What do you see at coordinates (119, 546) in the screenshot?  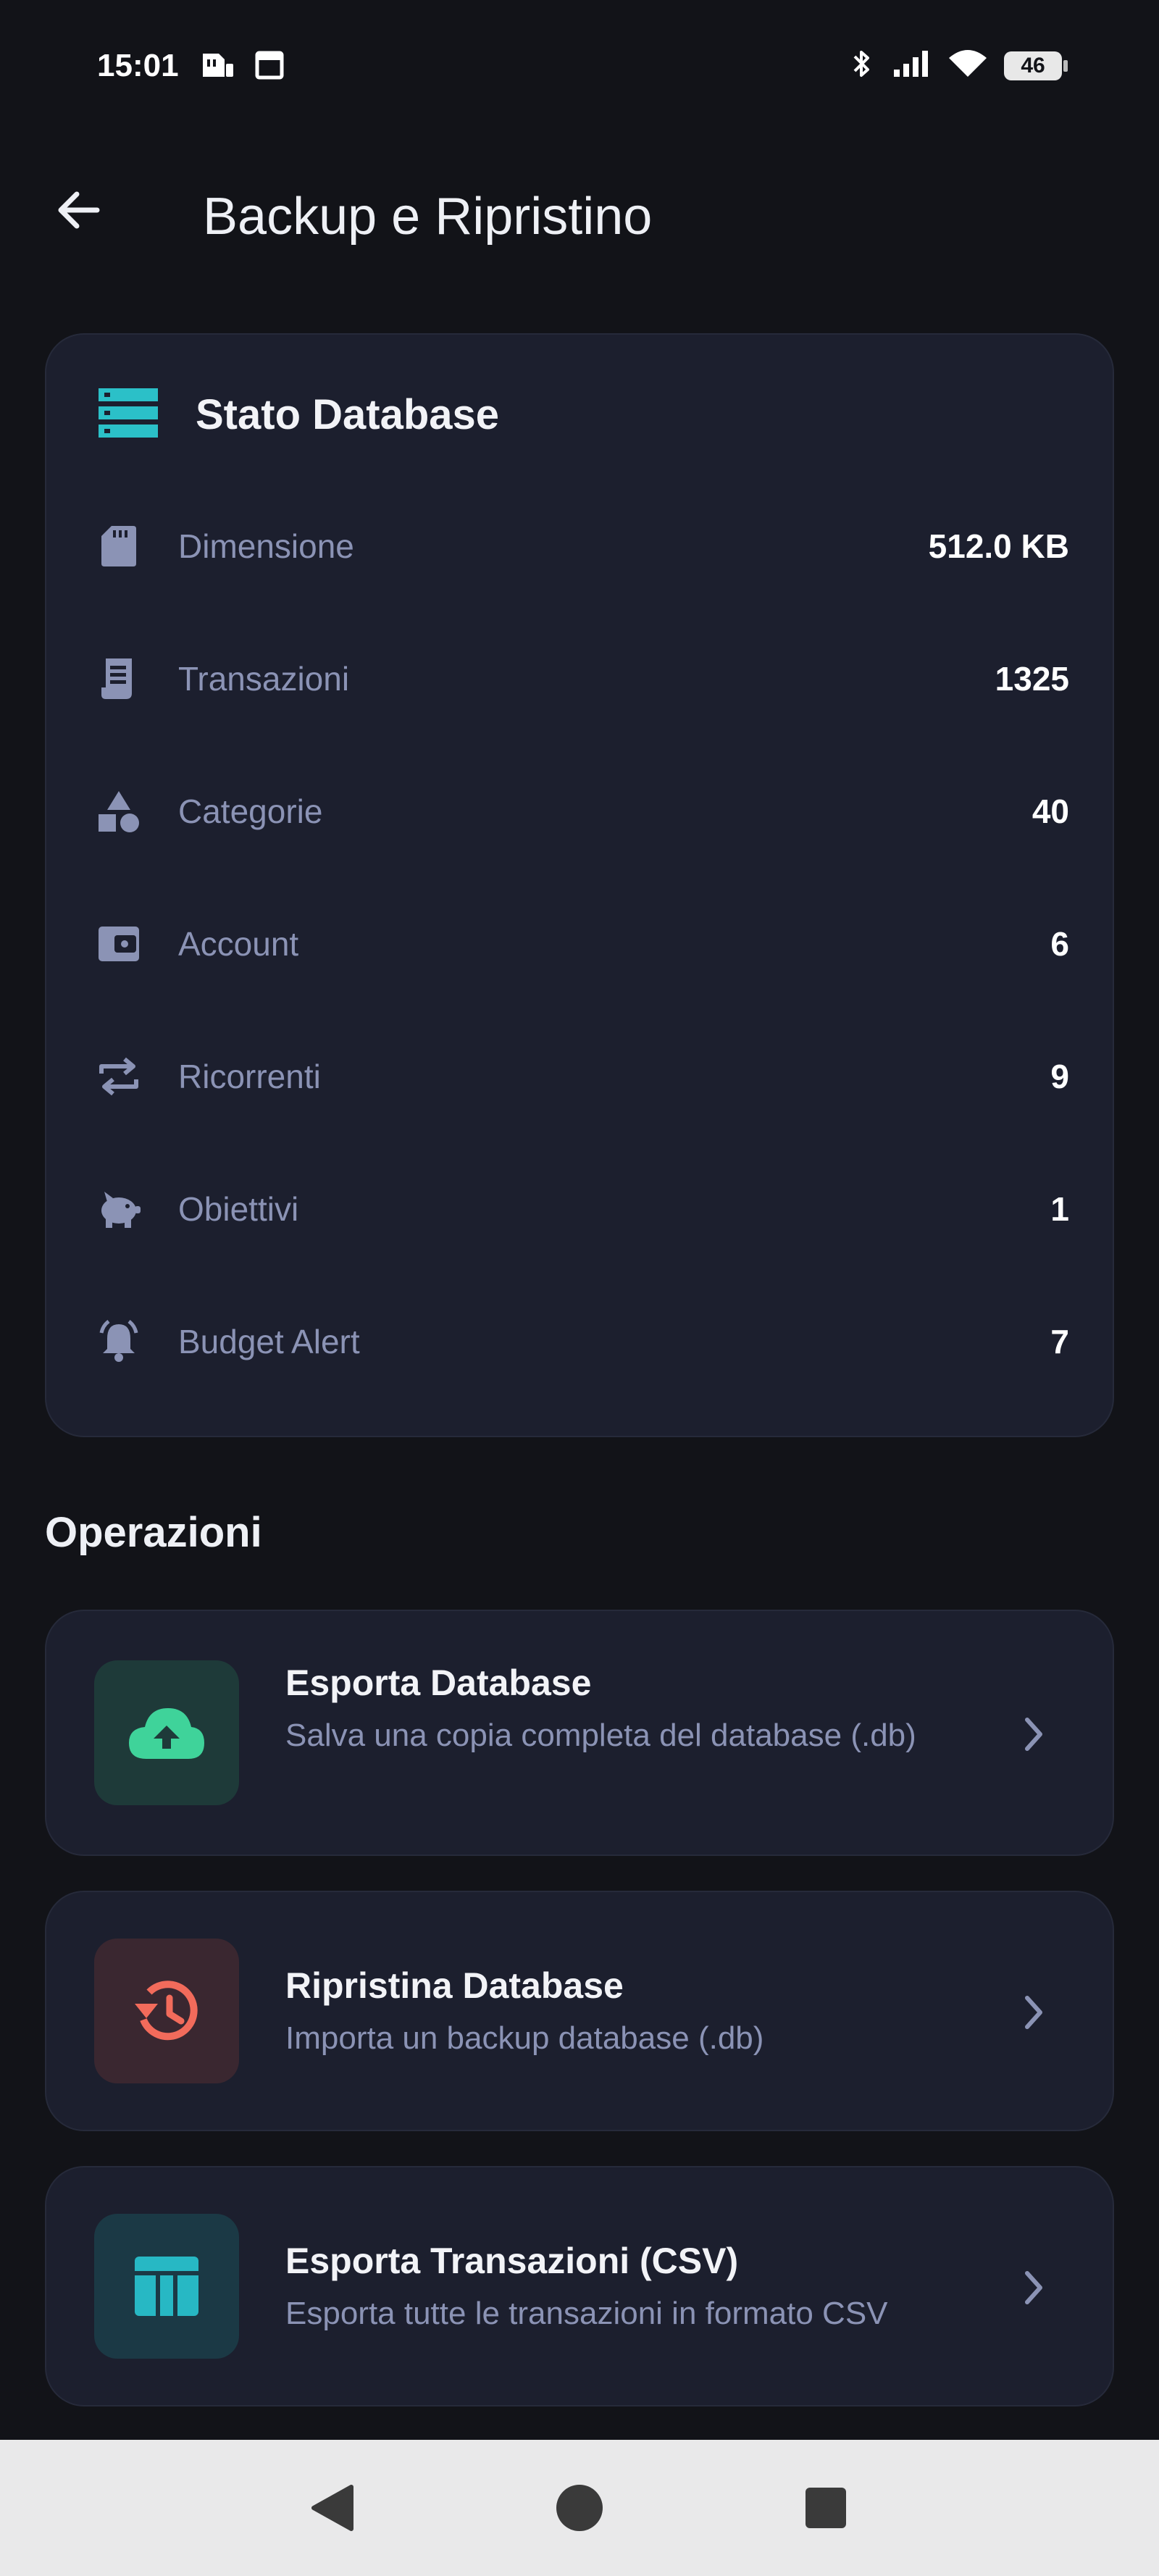 I see `sd-card-icon` at bounding box center [119, 546].